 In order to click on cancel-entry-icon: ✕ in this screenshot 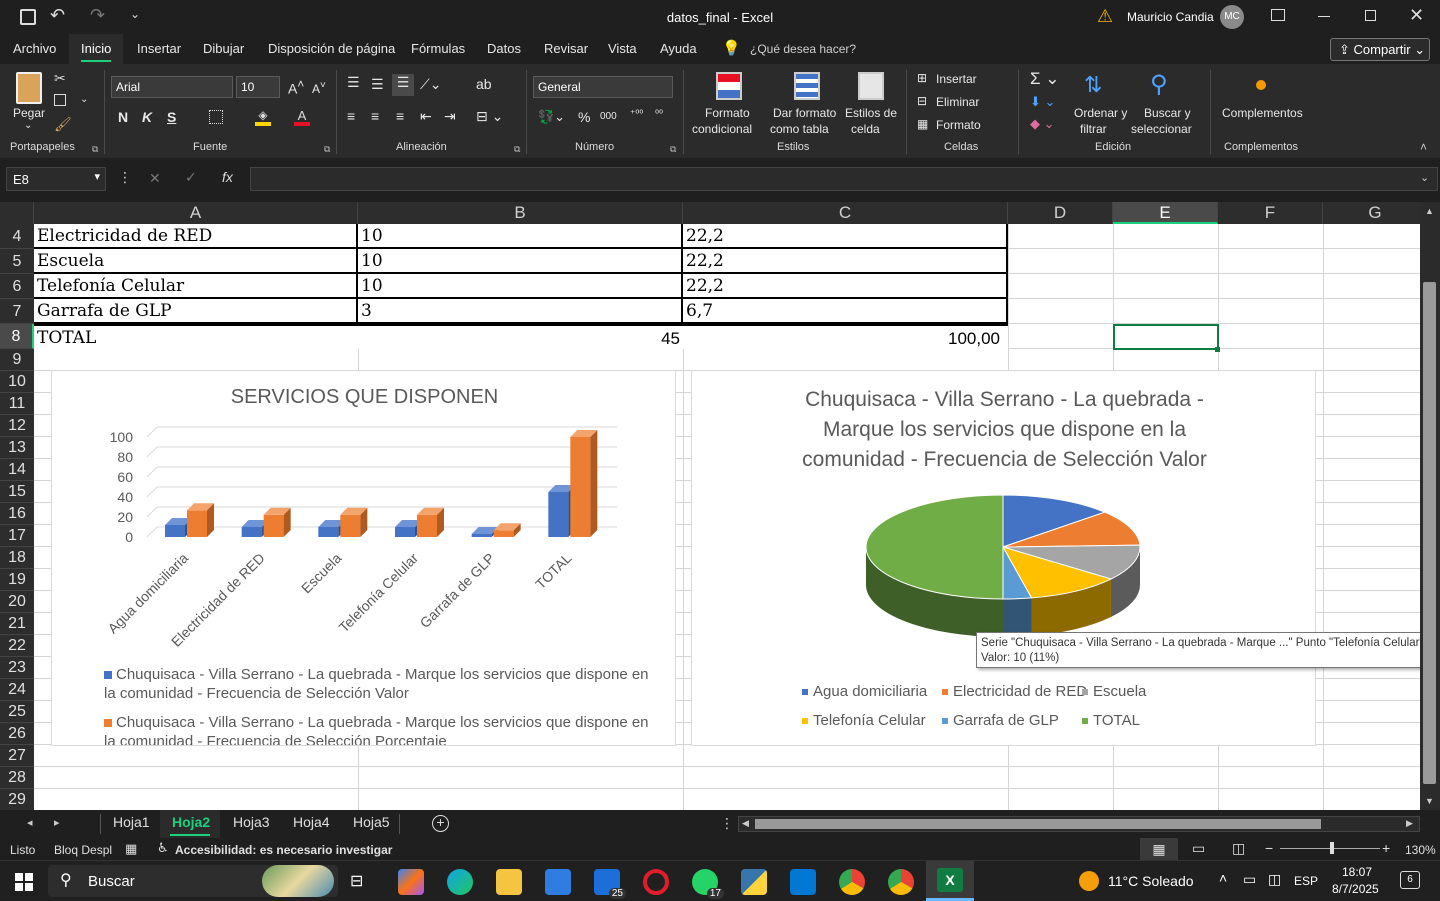, I will do `click(155, 178)`.